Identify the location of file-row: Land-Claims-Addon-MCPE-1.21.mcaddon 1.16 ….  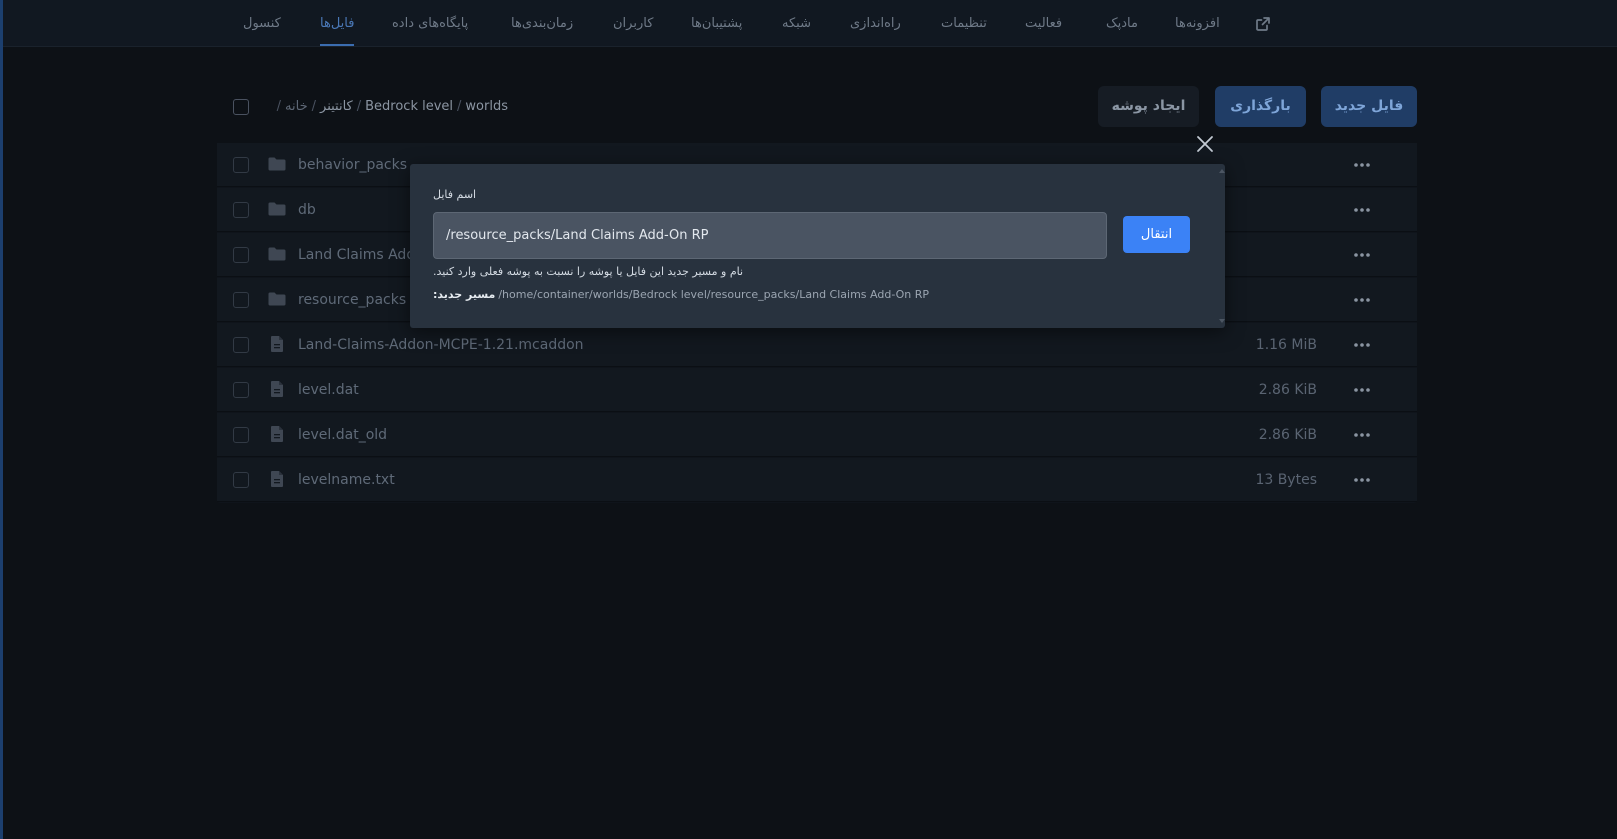
(817, 345).